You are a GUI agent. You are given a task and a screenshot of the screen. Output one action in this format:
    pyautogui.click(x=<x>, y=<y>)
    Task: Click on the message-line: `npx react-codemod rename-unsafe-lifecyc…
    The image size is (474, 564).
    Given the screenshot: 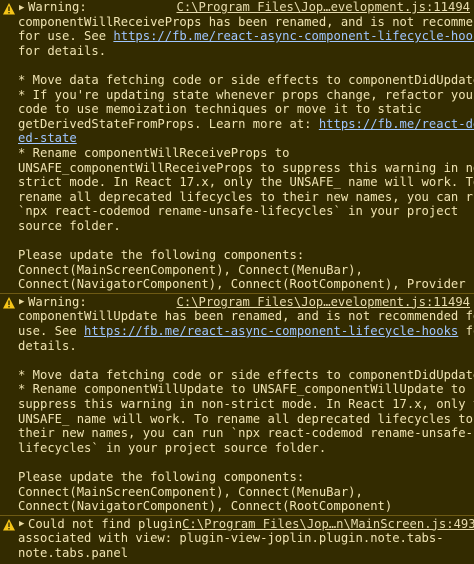 What is the action you would take?
    pyautogui.click(x=238, y=211)
    